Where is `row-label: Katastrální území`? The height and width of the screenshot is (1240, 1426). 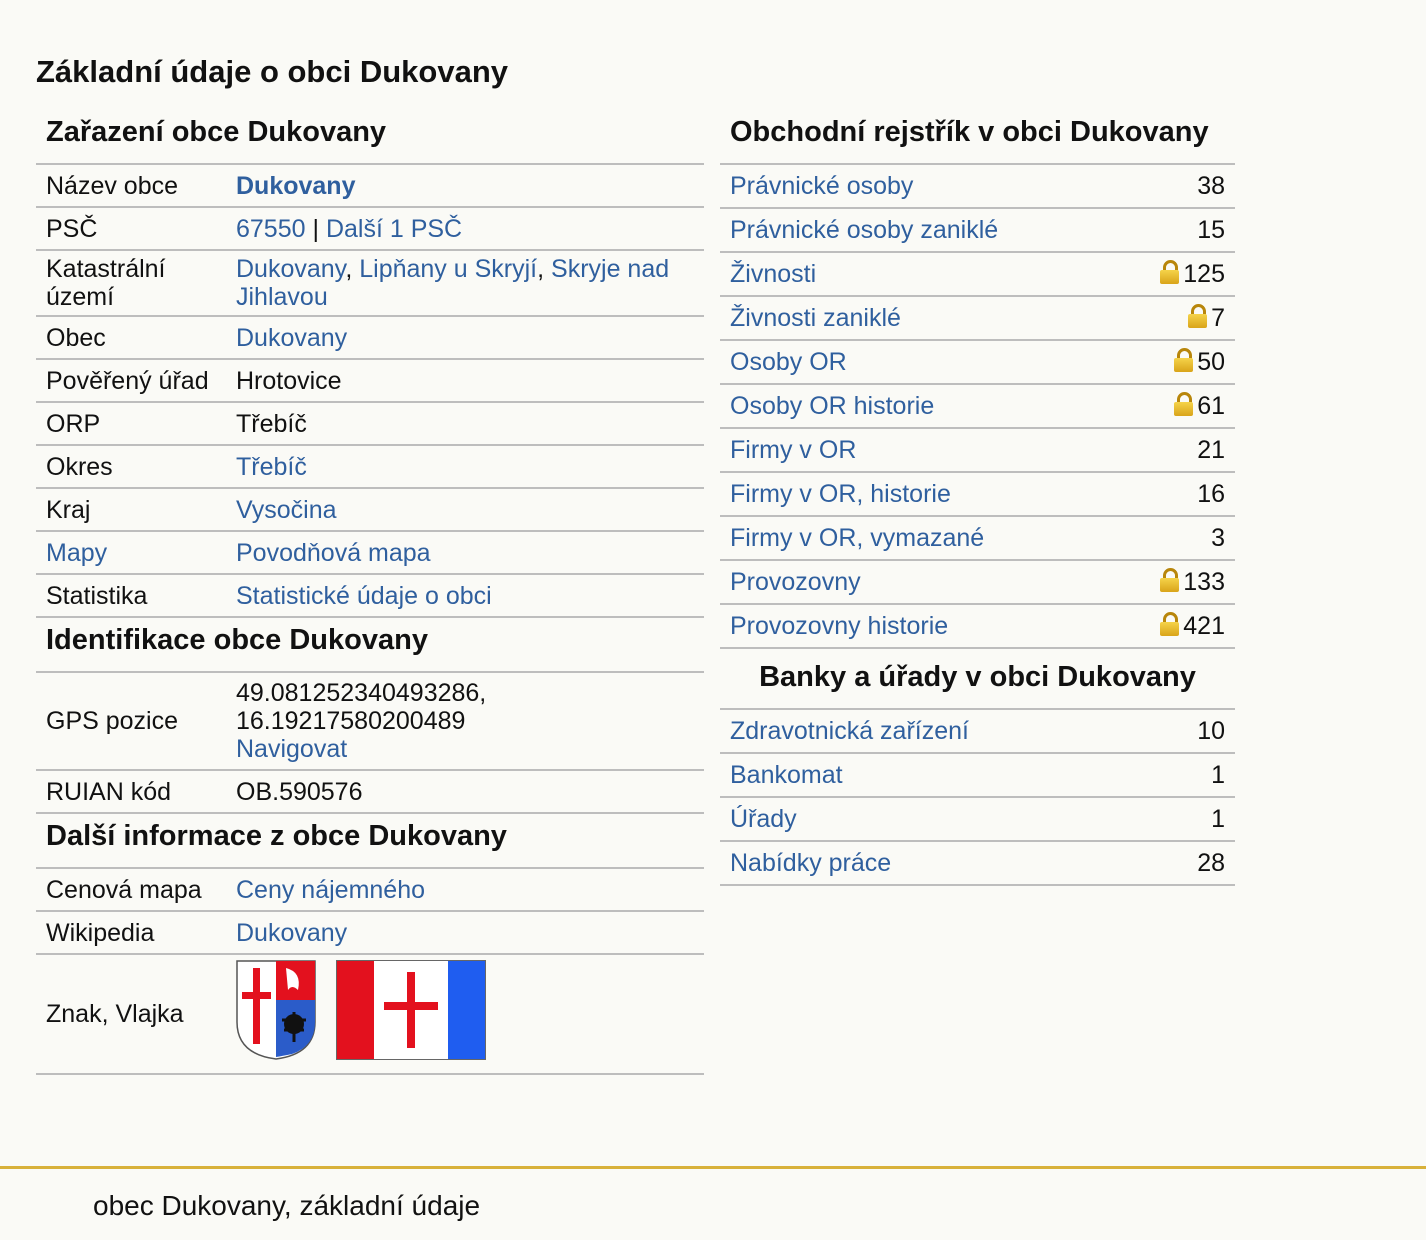 row-label: Katastrální území is located at coordinates (131, 283).